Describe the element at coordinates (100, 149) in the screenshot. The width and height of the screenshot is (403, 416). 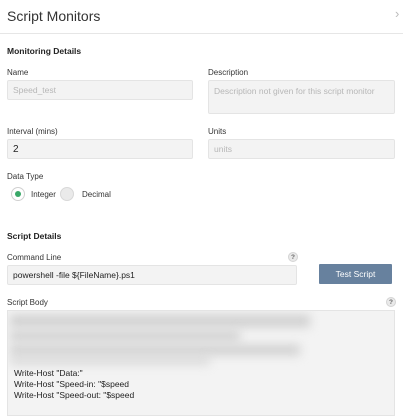
I see `interval-field: 2` at that location.